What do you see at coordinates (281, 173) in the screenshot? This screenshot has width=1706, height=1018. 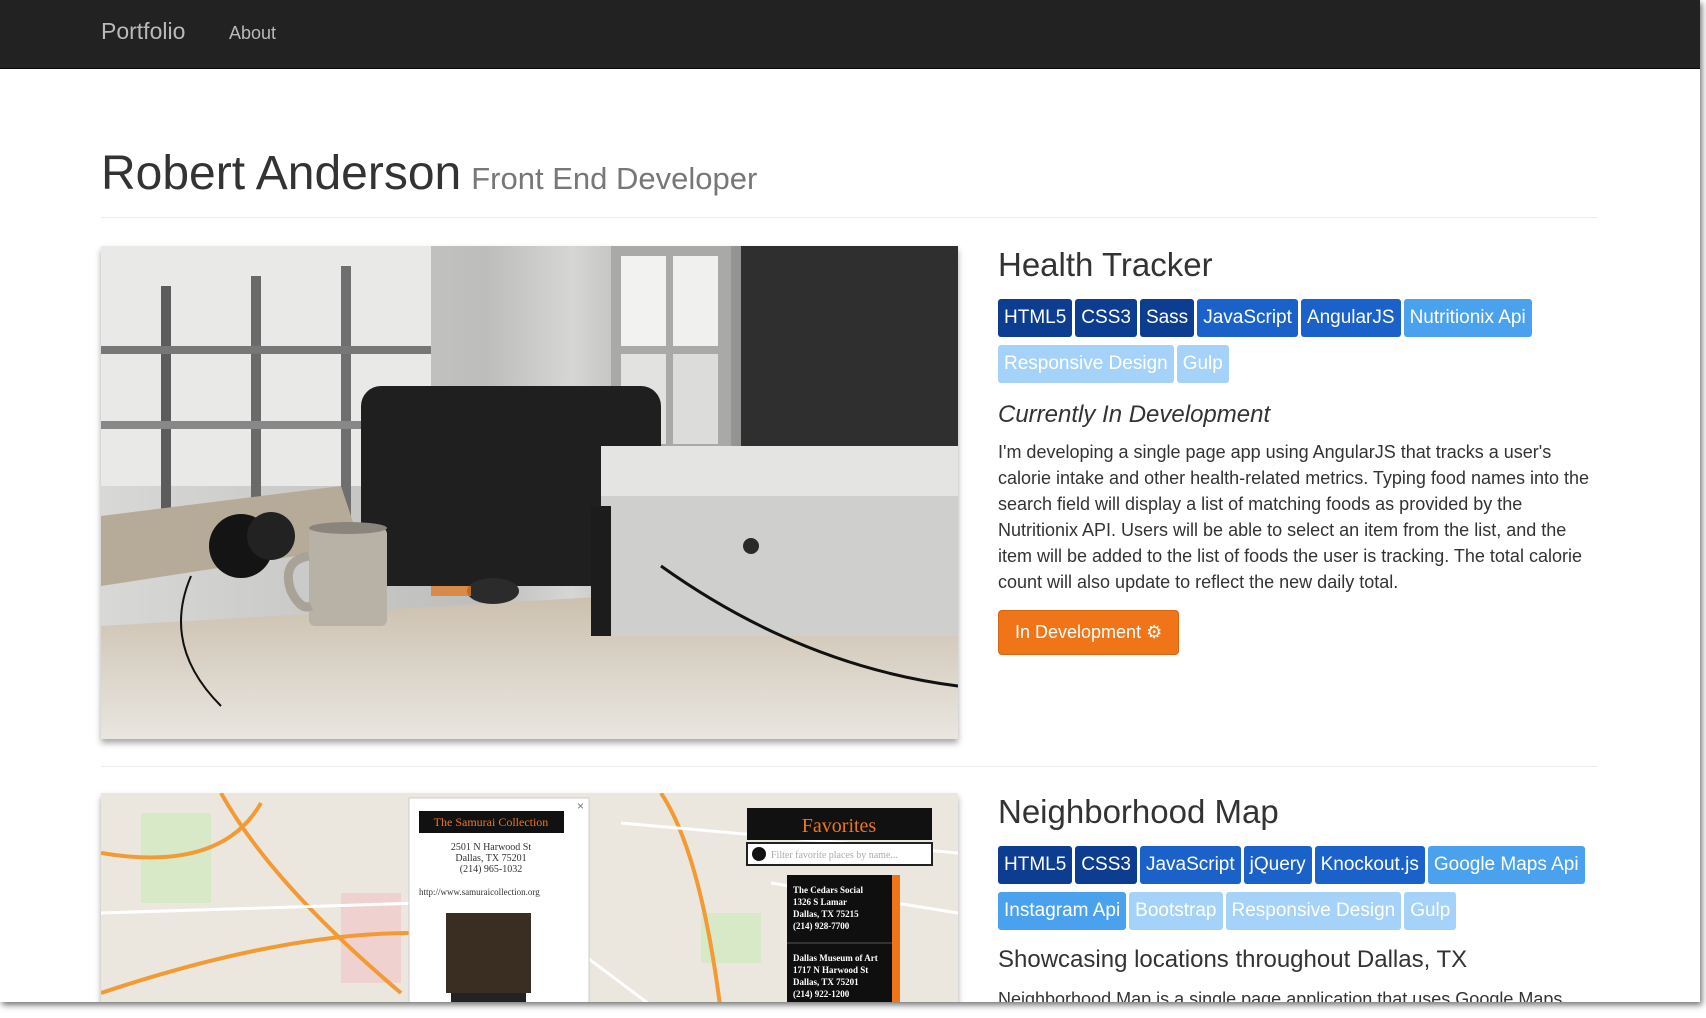 I see `developer-name: Robert Anderson` at bounding box center [281, 173].